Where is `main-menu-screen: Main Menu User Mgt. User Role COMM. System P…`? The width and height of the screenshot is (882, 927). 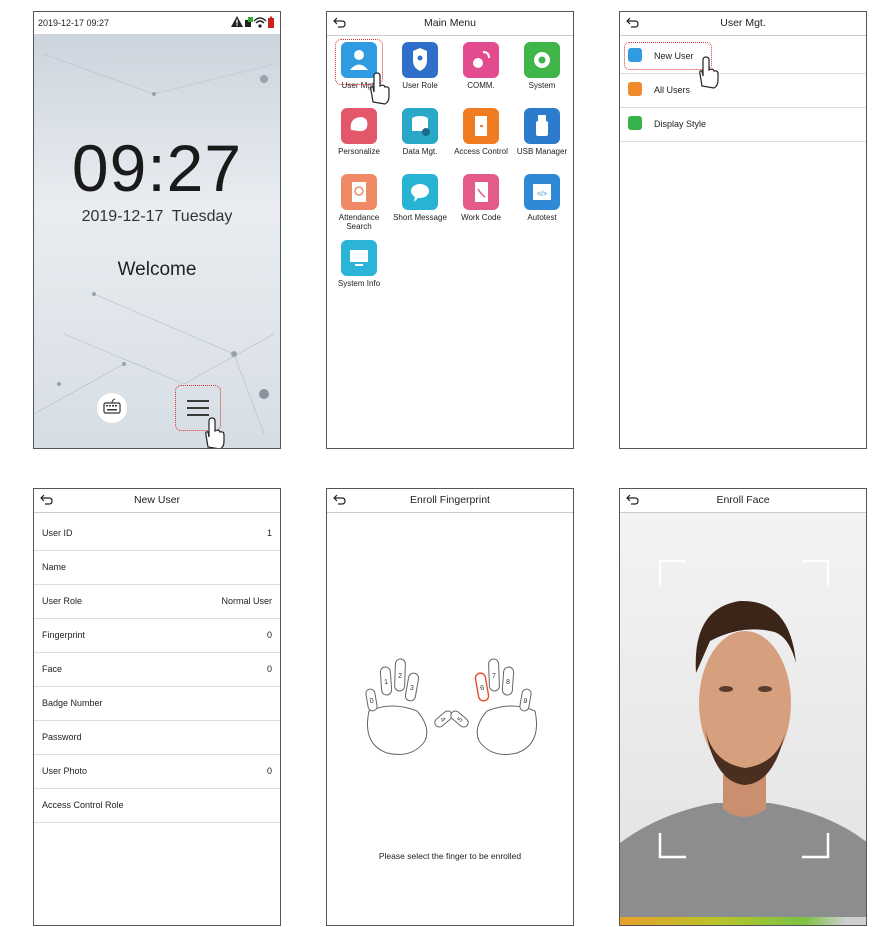 main-menu-screen: Main Menu User Mgt. User Role COMM. System P… is located at coordinates (450, 230).